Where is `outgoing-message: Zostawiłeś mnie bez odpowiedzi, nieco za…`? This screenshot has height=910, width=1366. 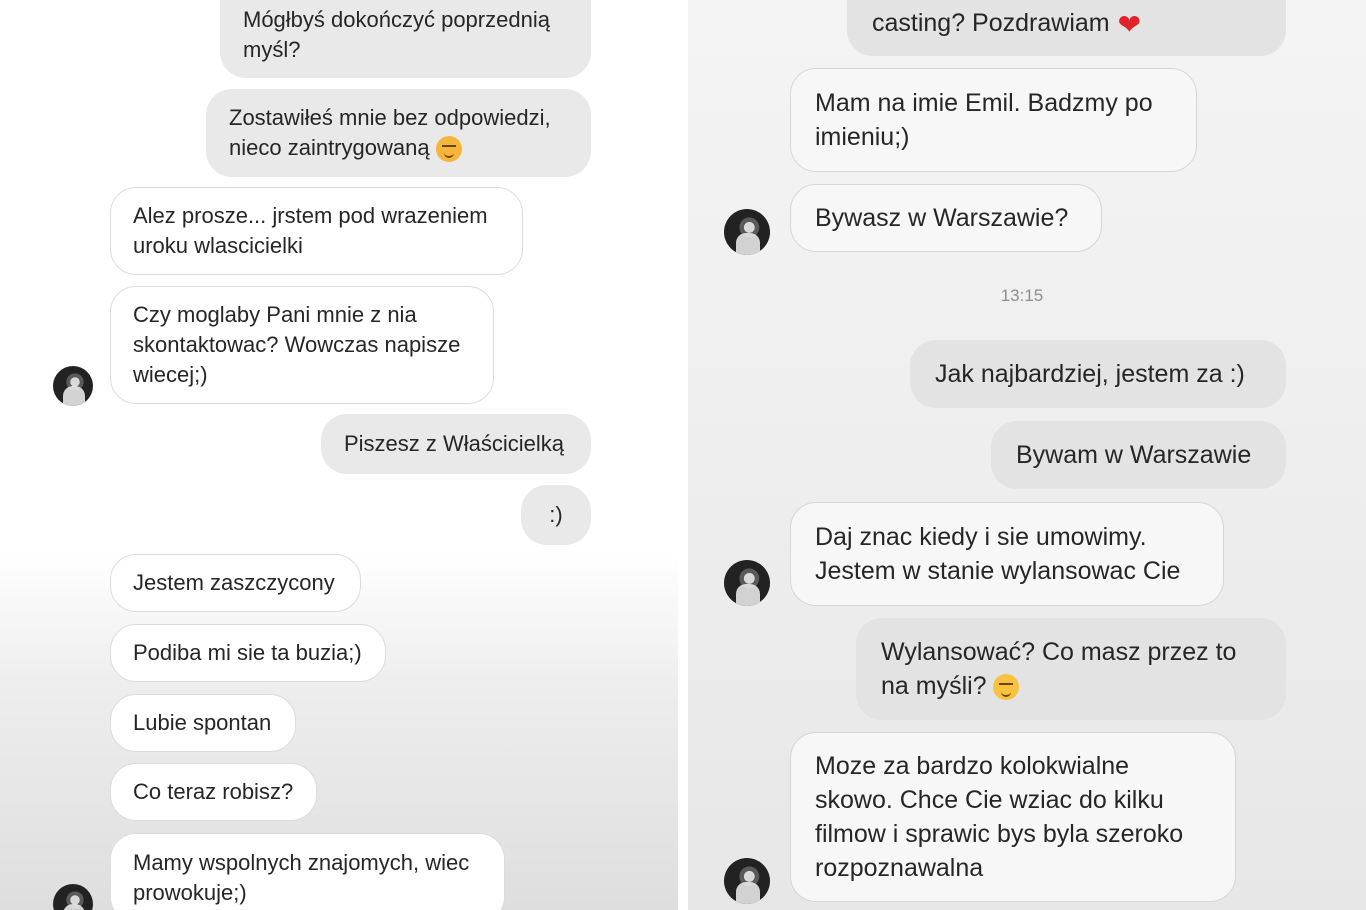 outgoing-message: Zostawiłeś mnie bez odpowiedzi, nieco za… is located at coordinates (398, 133).